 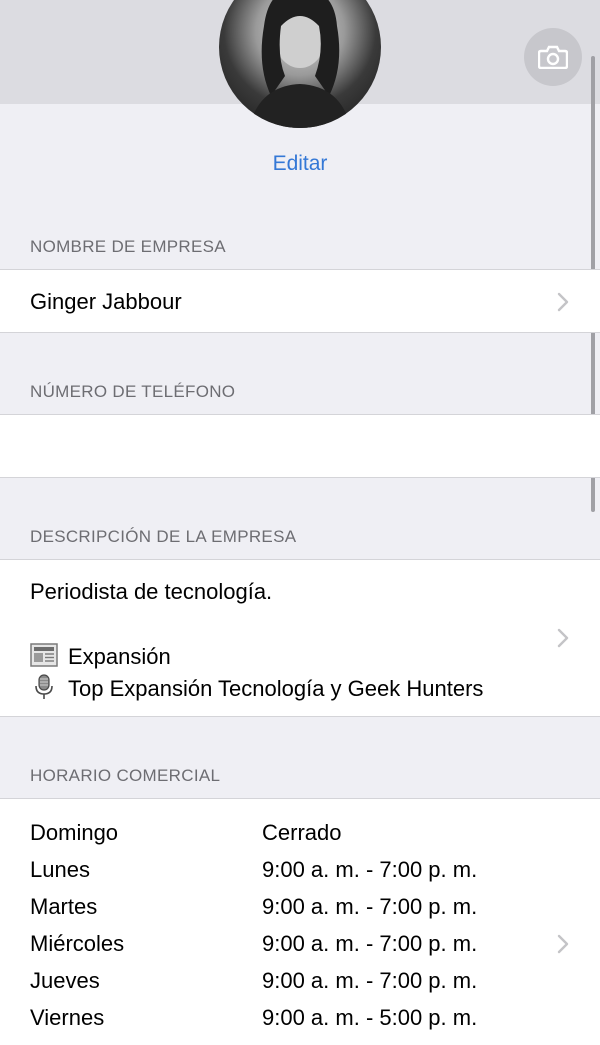 What do you see at coordinates (125, 775) in the screenshot?
I see `hours-header: HORARIO COMERCIAL` at bounding box center [125, 775].